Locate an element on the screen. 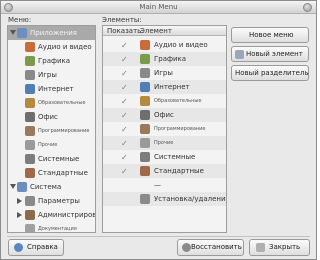  new-menu-button: Новое меню is located at coordinates (270, 35).